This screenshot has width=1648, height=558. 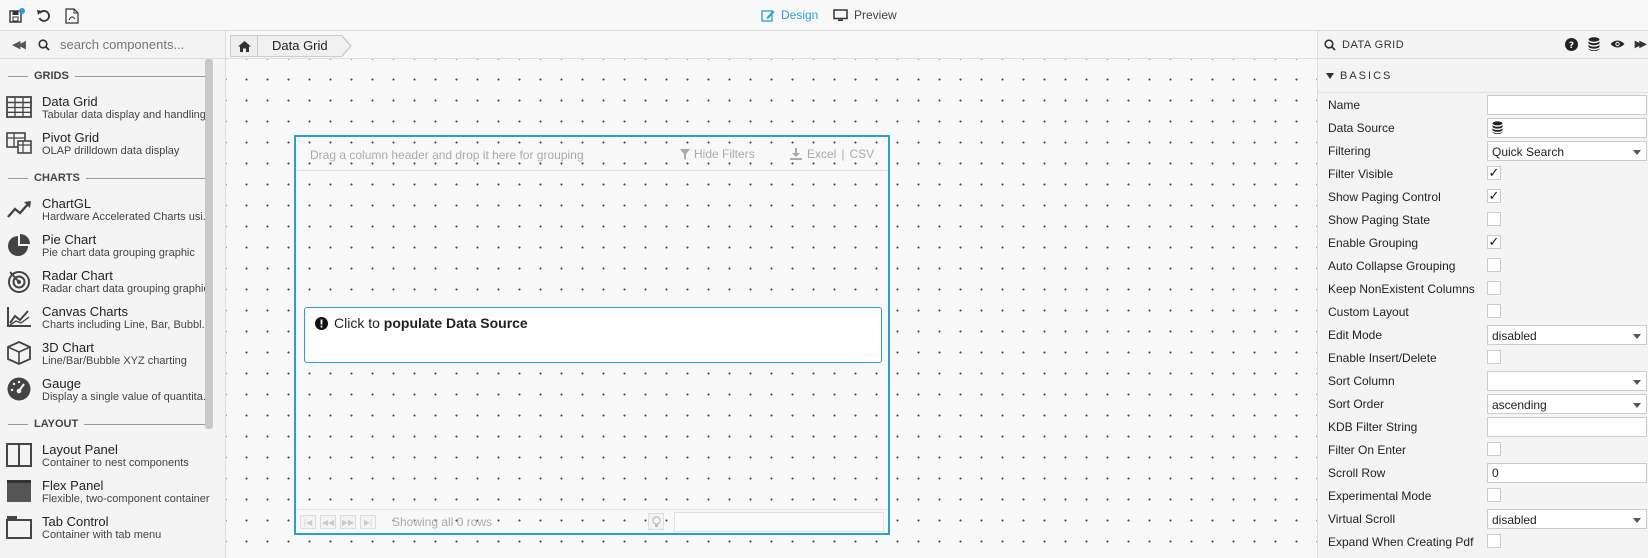 I want to click on property-row-show-paging-control: Show Paging Control ✓, so click(x=1483, y=196).